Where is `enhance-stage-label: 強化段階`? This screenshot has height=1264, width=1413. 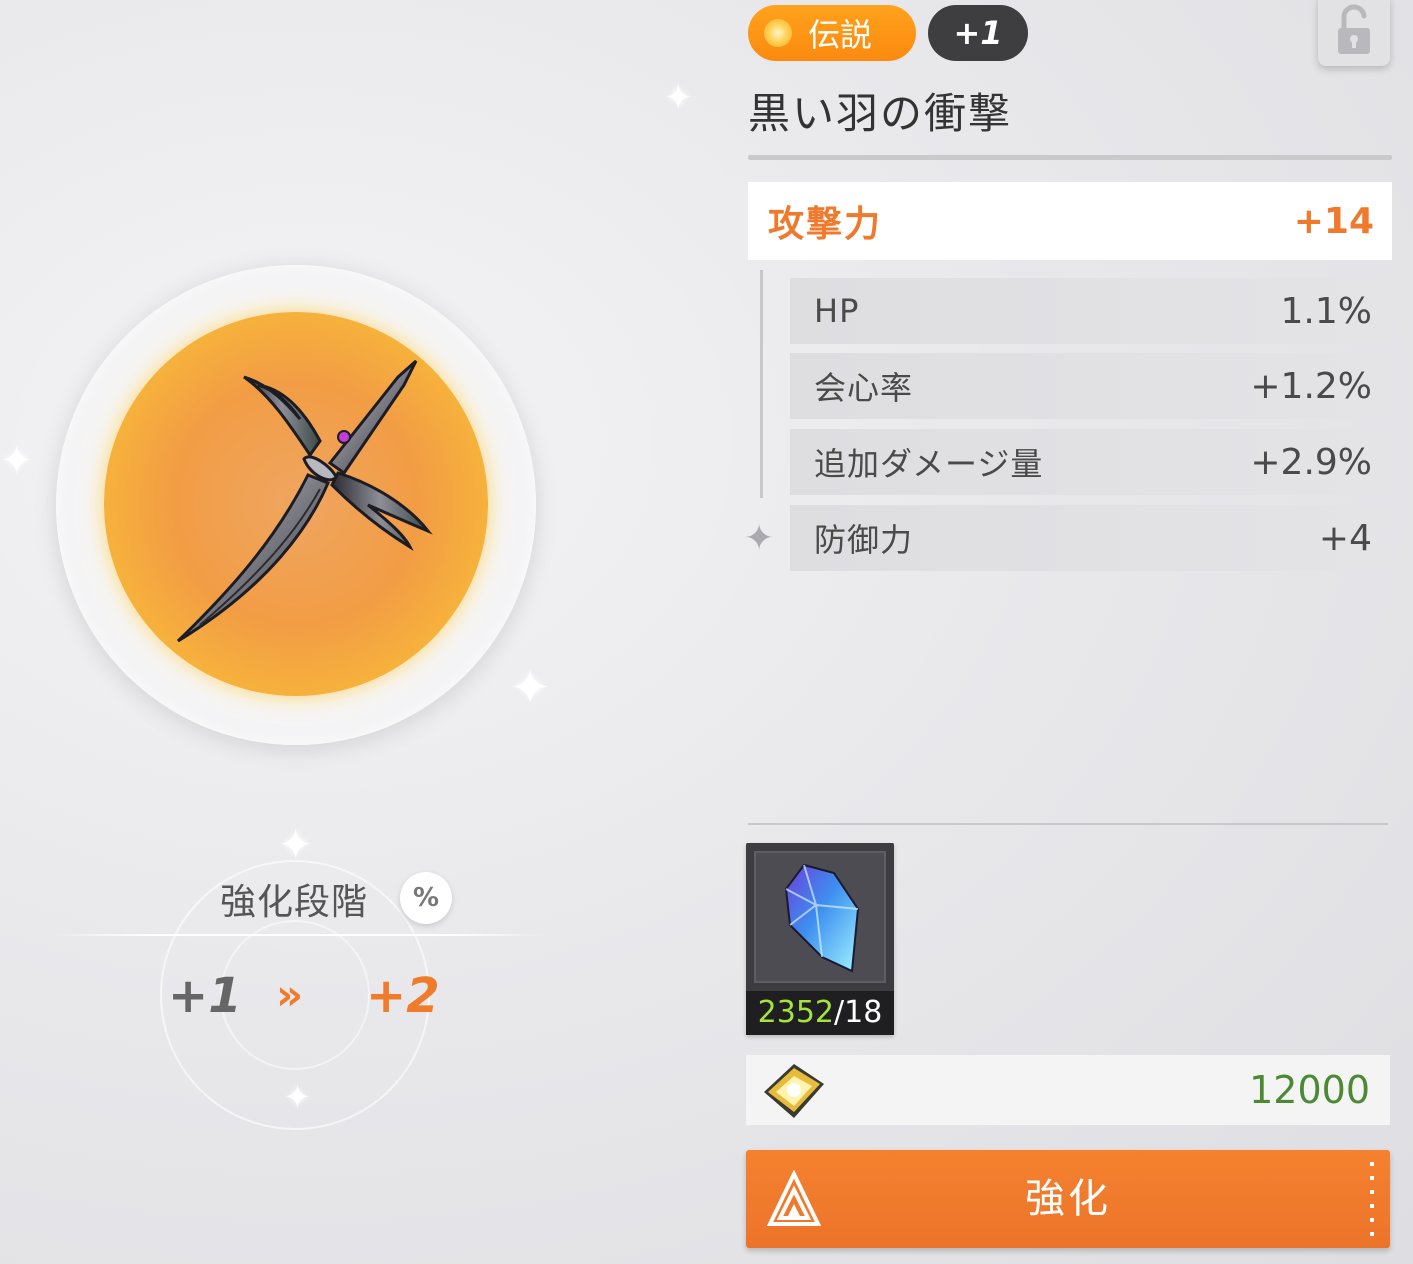
enhance-stage-label: 強化段階 is located at coordinates (294, 902).